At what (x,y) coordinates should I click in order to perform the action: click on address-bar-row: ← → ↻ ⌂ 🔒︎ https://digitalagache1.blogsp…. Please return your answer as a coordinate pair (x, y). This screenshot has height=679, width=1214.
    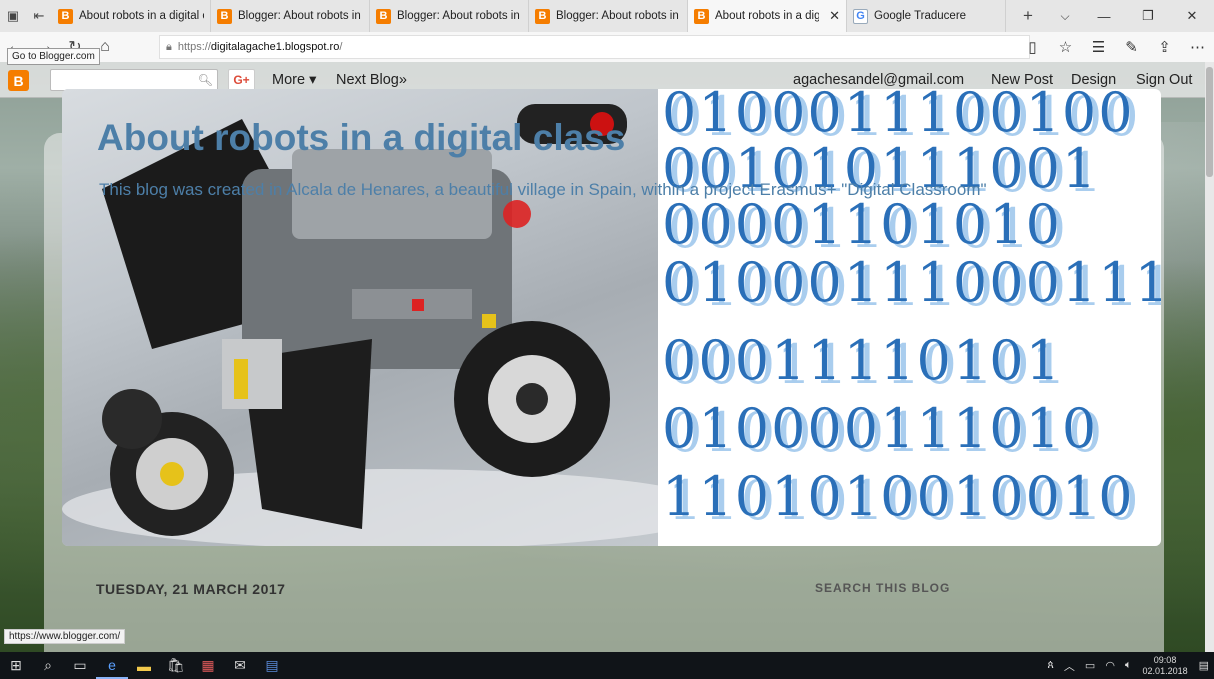
    Looking at the image, I should click on (607, 47).